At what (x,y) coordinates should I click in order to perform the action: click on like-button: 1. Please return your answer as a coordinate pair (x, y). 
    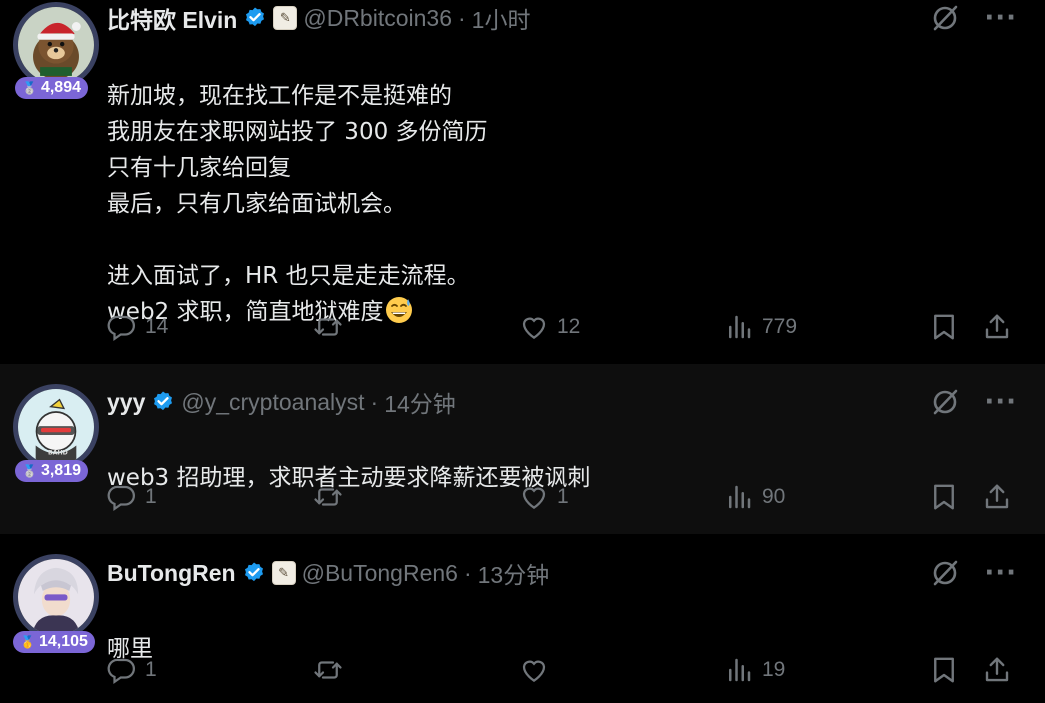
    Looking at the image, I should click on (544, 497).